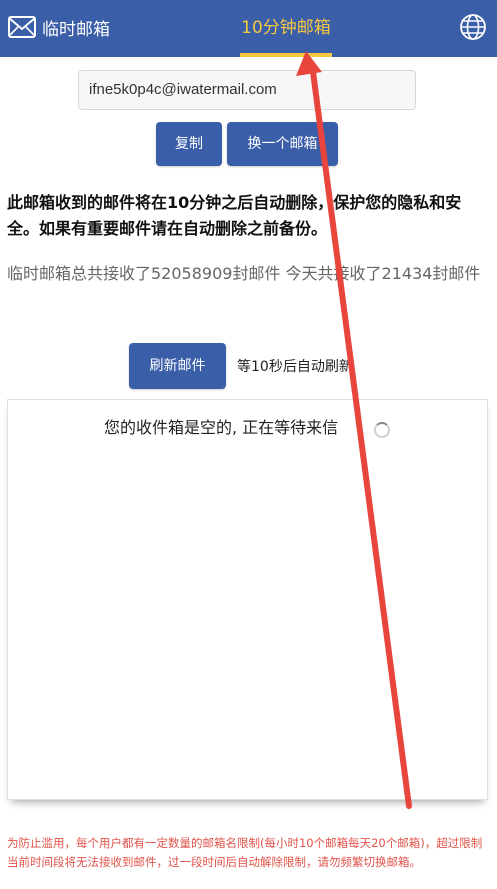  I want to click on globe-icon, so click(473, 27).